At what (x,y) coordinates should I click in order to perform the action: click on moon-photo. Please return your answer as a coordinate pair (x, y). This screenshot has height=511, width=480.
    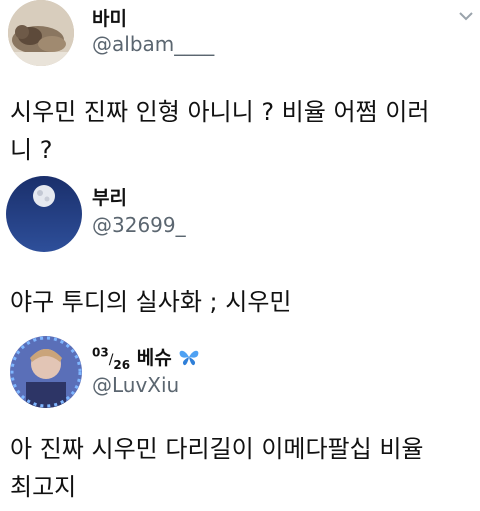
    Looking at the image, I should click on (44, 214).